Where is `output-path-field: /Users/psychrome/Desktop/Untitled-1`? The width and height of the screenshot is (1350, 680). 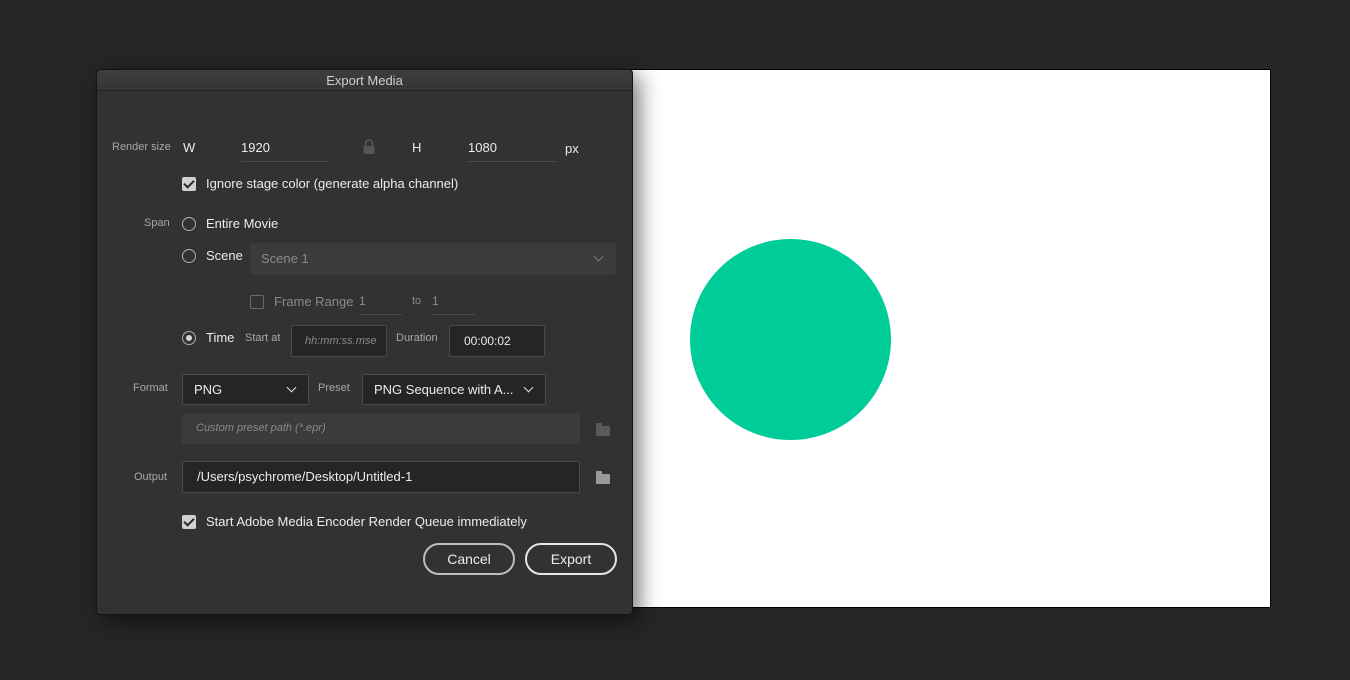
output-path-field: /Users/psychrome/Desktop/Untitled-1 is located at coordinates (381, 477).